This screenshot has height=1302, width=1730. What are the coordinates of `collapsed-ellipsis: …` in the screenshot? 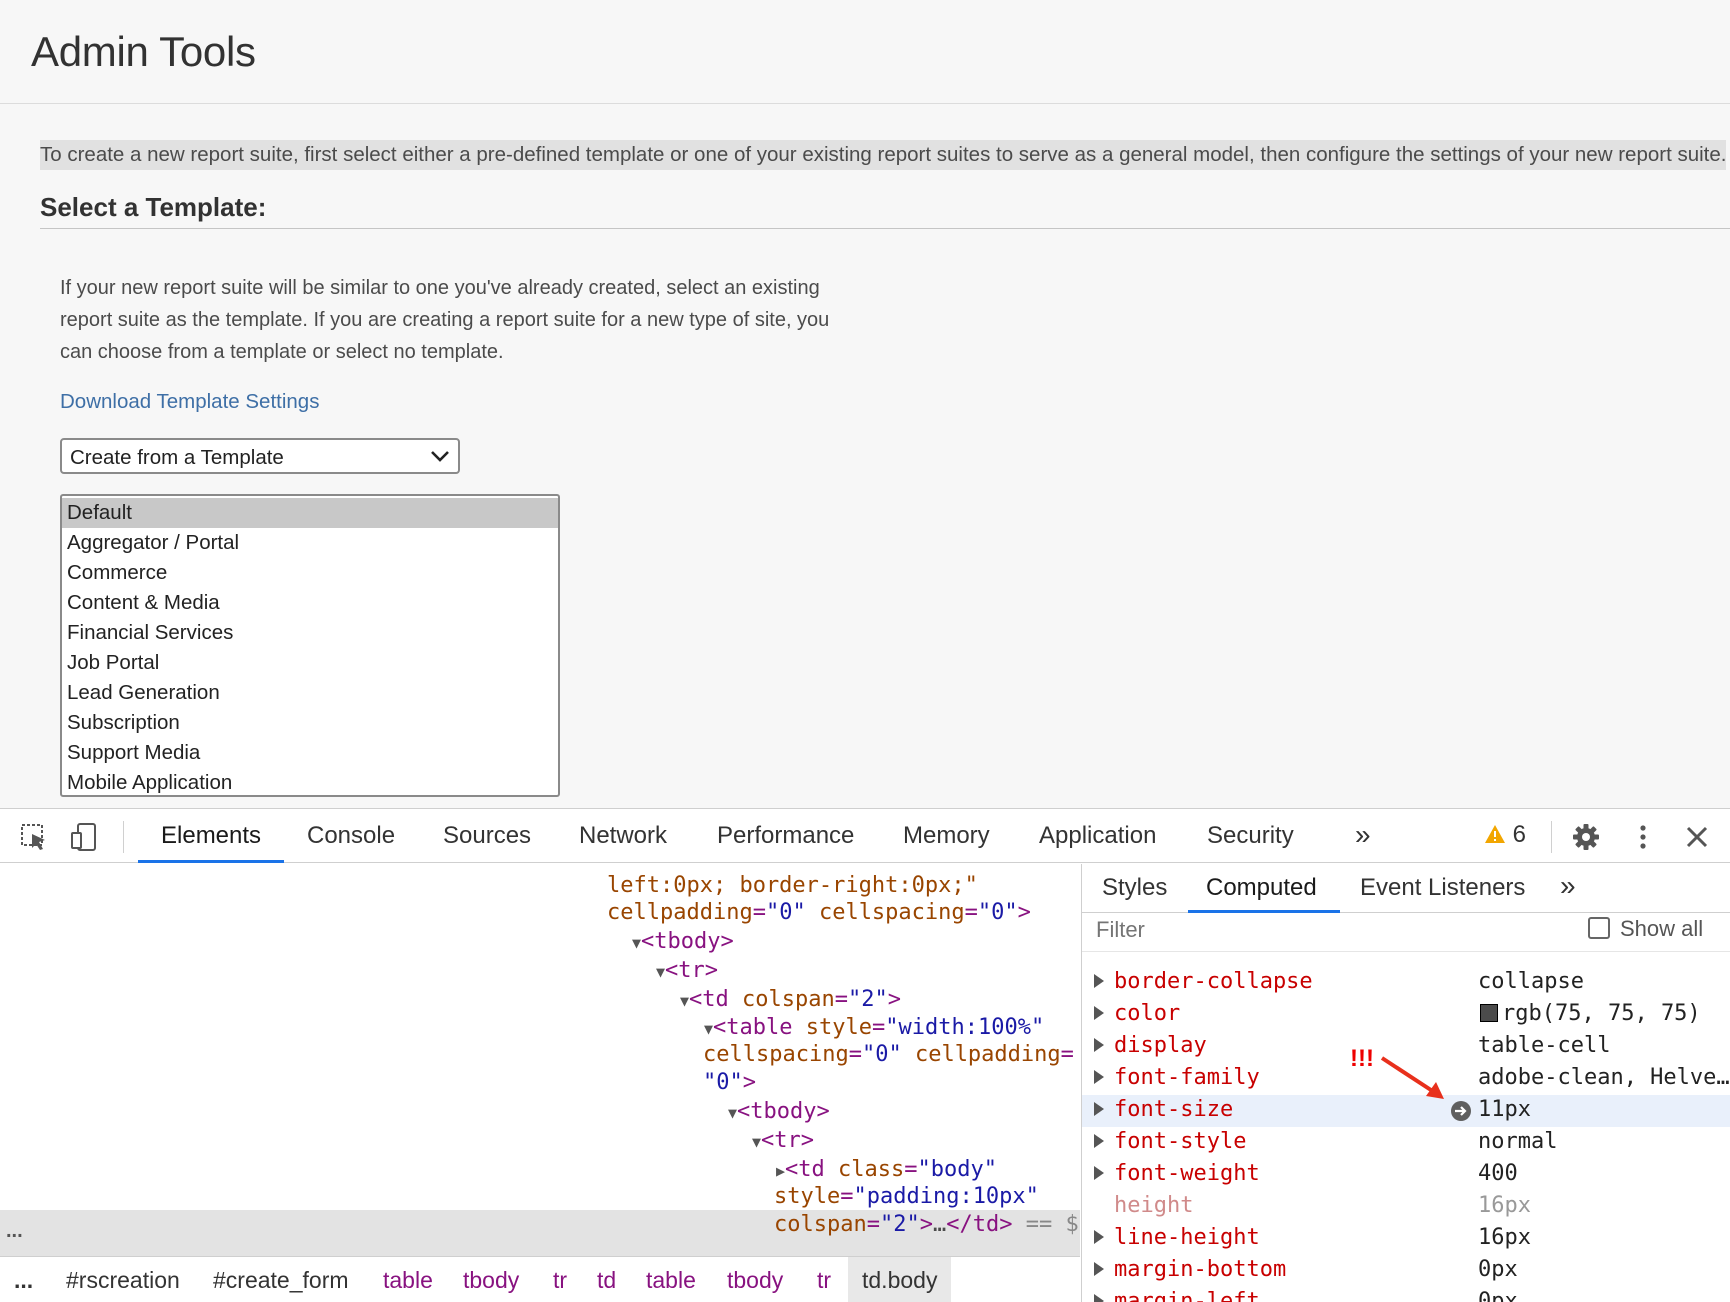 It's located at (939, 1224).